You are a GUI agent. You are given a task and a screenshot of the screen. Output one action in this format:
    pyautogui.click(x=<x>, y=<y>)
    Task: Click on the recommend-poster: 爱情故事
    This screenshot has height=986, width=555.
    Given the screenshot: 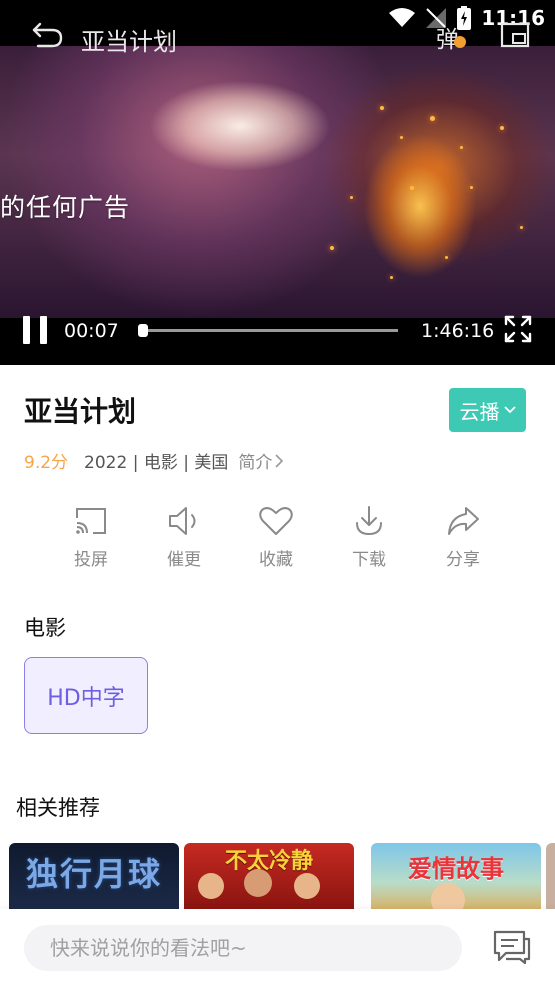 What is the action you would take?
    pyautogui.click(x=456, y=876)
    